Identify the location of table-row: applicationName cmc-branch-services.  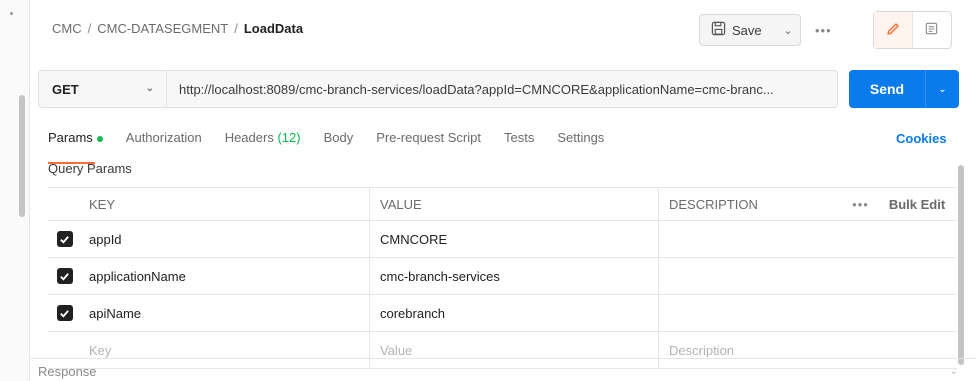
(502, 276).